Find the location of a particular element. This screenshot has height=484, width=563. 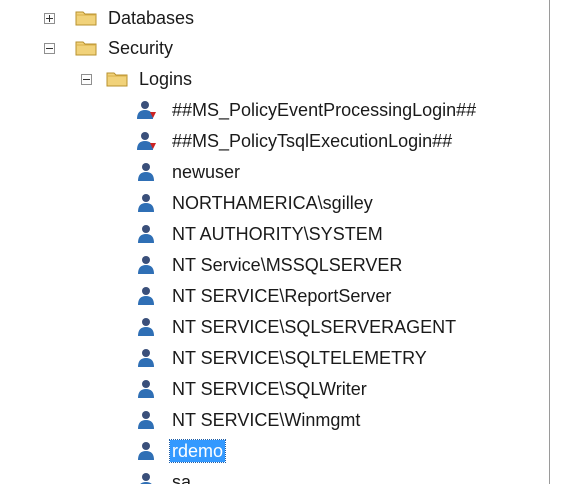

login-label: NT SERVICE\SQLSERVERAGENT is located at coordinates (314, 327).